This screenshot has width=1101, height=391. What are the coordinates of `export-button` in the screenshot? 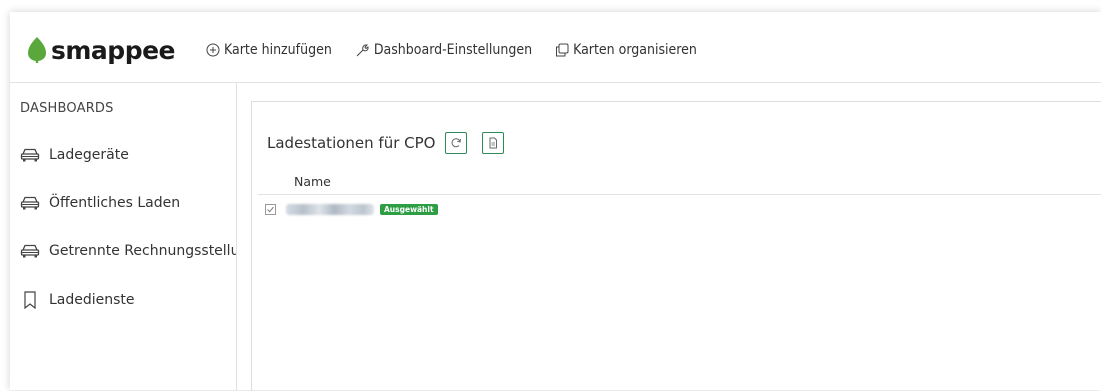 It's located at (493, 143).